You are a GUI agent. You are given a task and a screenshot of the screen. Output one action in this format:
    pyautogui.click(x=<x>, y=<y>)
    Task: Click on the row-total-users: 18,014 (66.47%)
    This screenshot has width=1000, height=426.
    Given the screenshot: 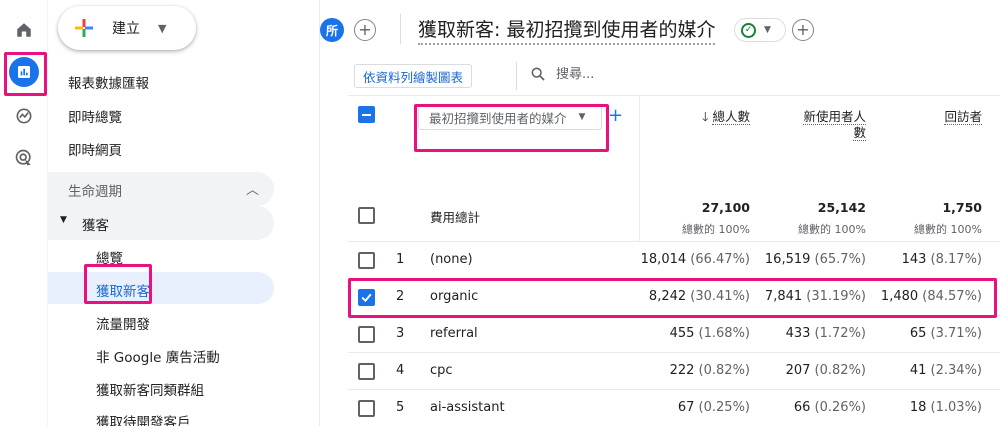 What is the action you would take?
    pyautogui.click(x=695, y=259)
    